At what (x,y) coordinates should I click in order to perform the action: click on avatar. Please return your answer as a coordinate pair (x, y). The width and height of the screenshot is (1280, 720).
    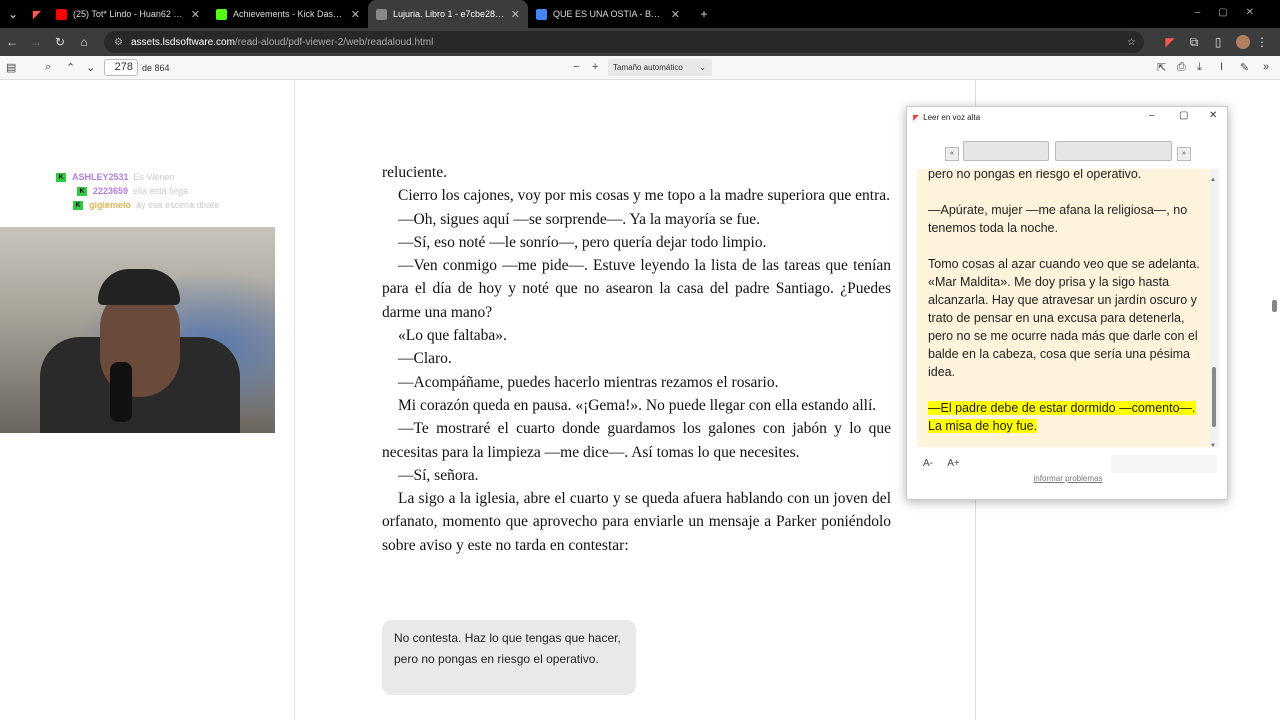
    Looking at the image, I should click on (1243, 42).